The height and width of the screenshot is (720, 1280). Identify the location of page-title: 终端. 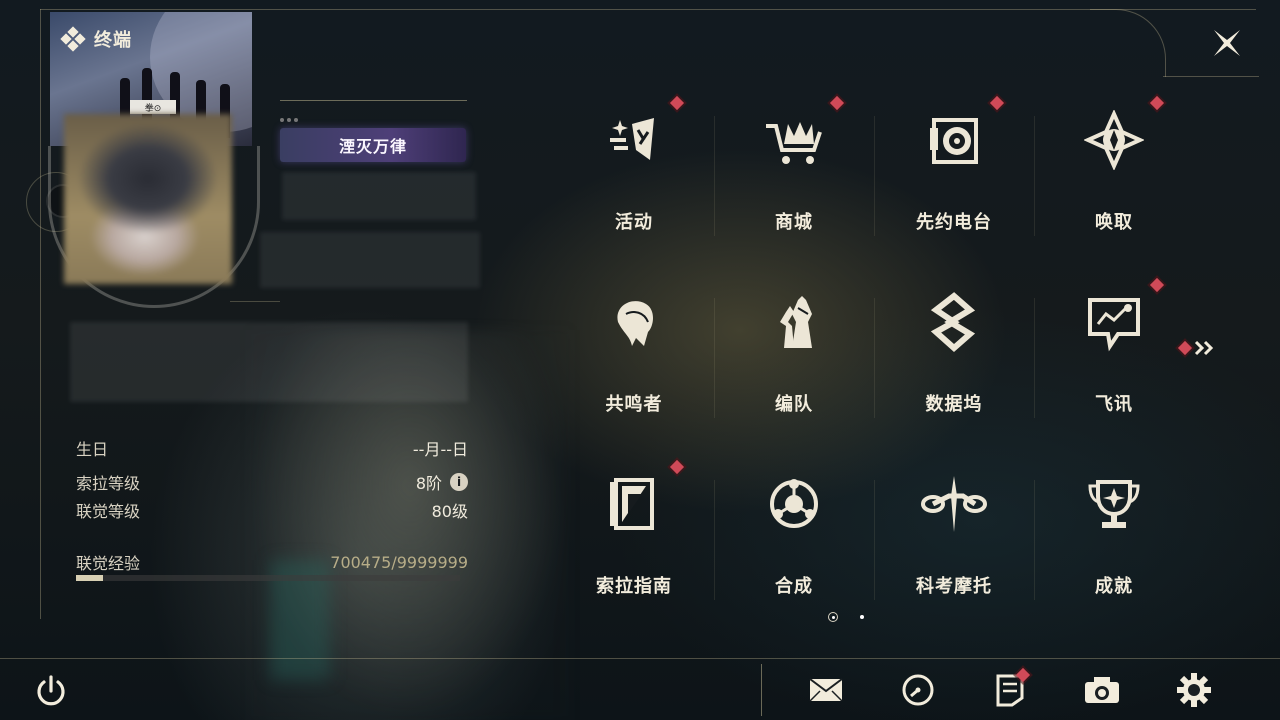
(113, 40).